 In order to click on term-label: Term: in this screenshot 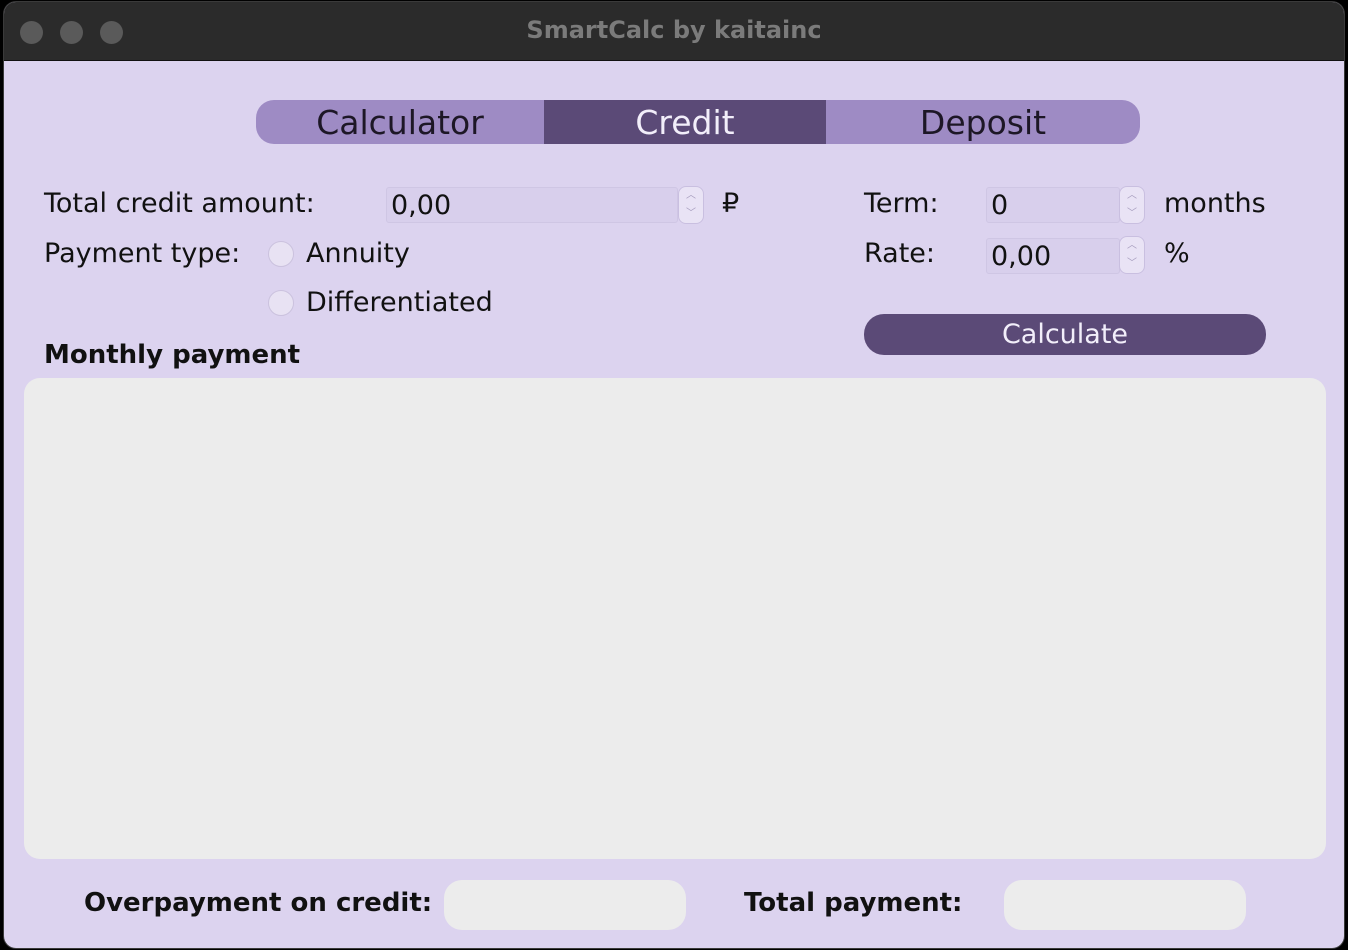, I will do `click(901, 203)`.